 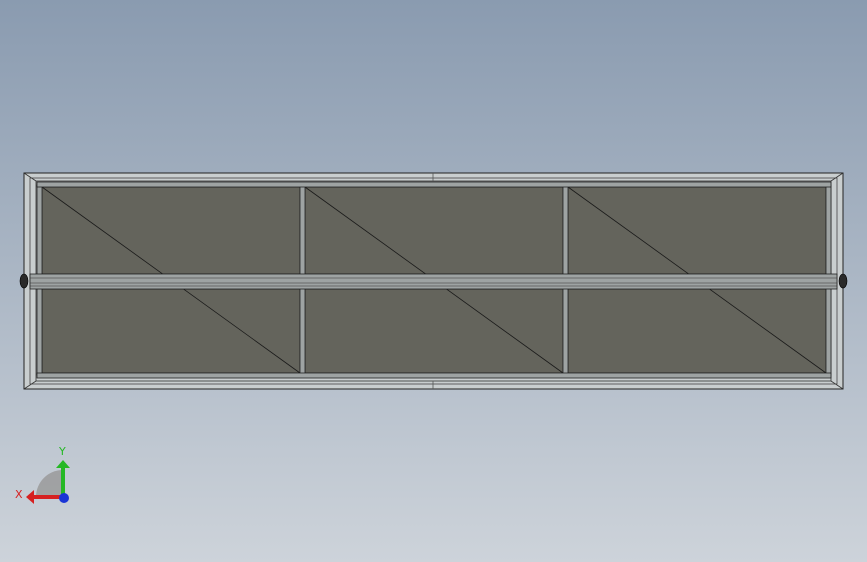 I want to click on y-axis-arrowhead, so click(x=63, y=464).